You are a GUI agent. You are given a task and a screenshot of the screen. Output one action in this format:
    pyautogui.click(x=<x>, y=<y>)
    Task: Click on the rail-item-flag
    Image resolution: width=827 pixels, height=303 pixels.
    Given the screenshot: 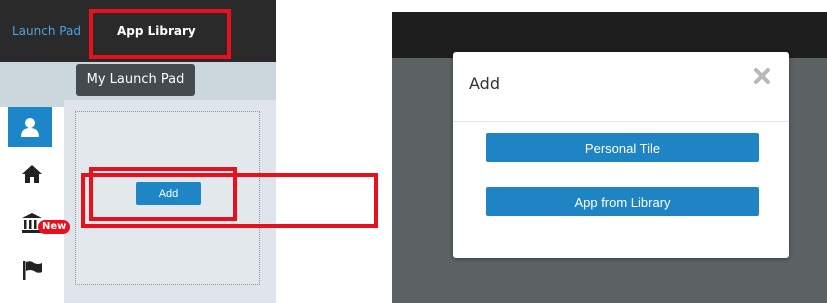 What is the action you would take?
    pyautogui.click(x=32, y=269)
    